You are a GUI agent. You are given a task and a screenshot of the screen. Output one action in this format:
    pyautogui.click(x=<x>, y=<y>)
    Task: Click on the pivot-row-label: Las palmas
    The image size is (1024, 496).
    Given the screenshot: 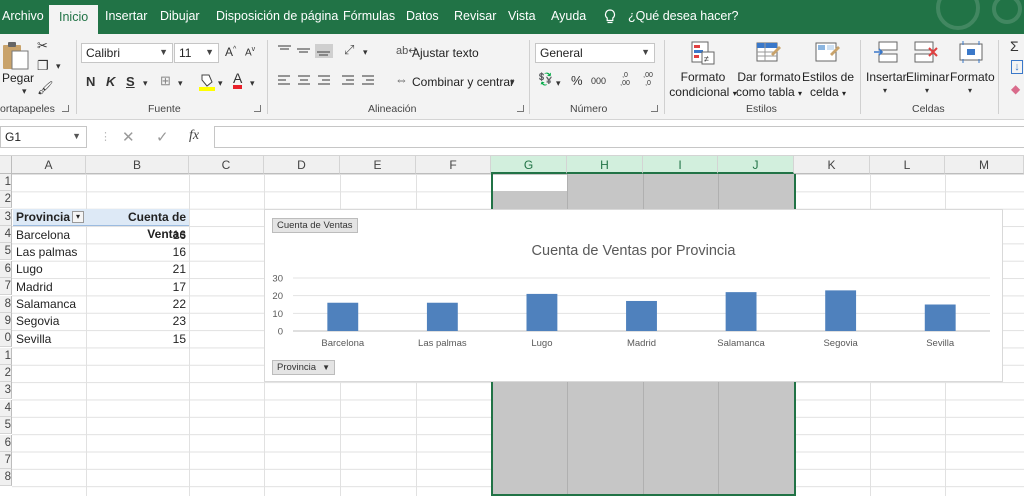 What is the action you would take?
    pyautogui.click(x=51, y=252)
    